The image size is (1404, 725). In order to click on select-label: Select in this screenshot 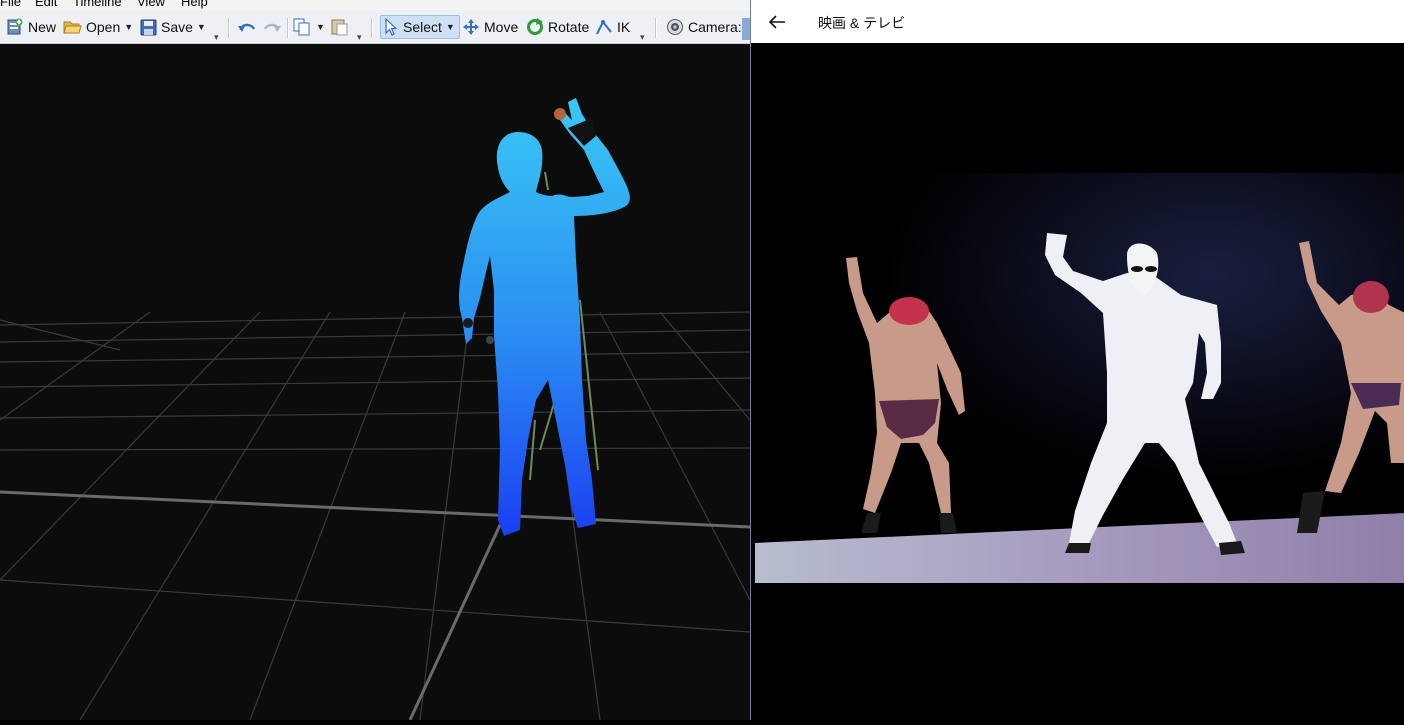, I will do `click(422, 27)`.